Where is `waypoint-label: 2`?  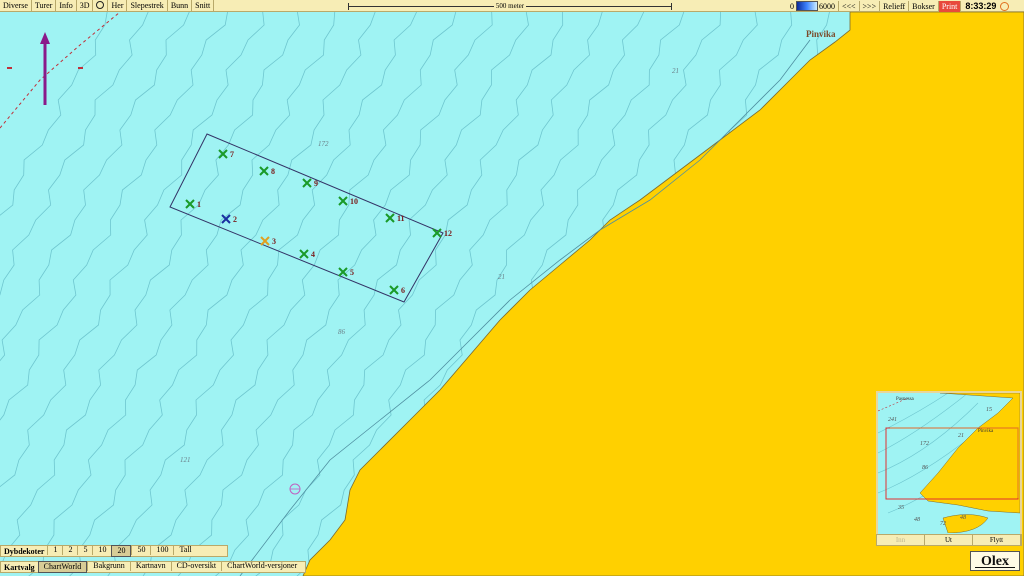
waypoint-label: 2 is located at coordinates (235, 219).